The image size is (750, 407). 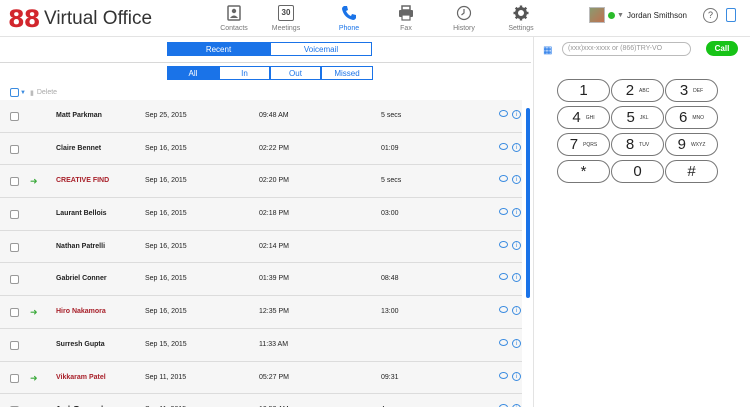 I want to click on scrollbar, so click(x=528, y=203).